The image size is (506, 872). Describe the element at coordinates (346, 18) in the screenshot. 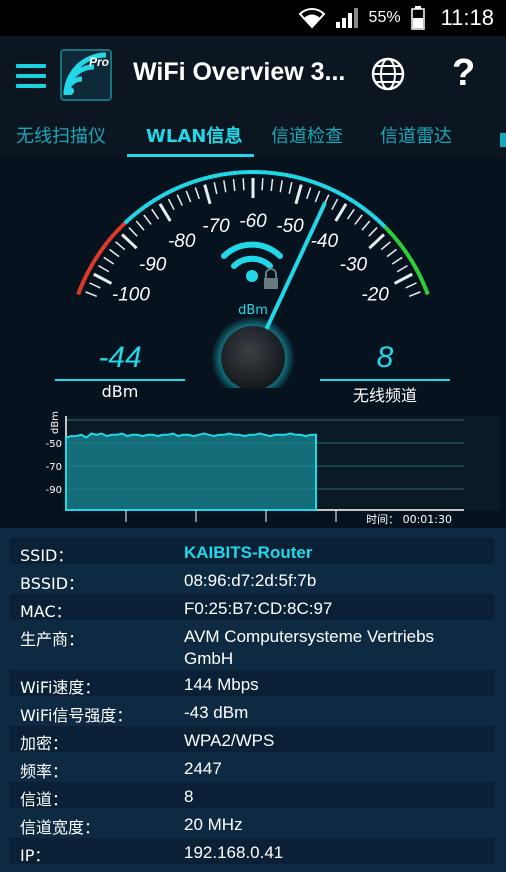

I see `cell-signal-icon` at that location.